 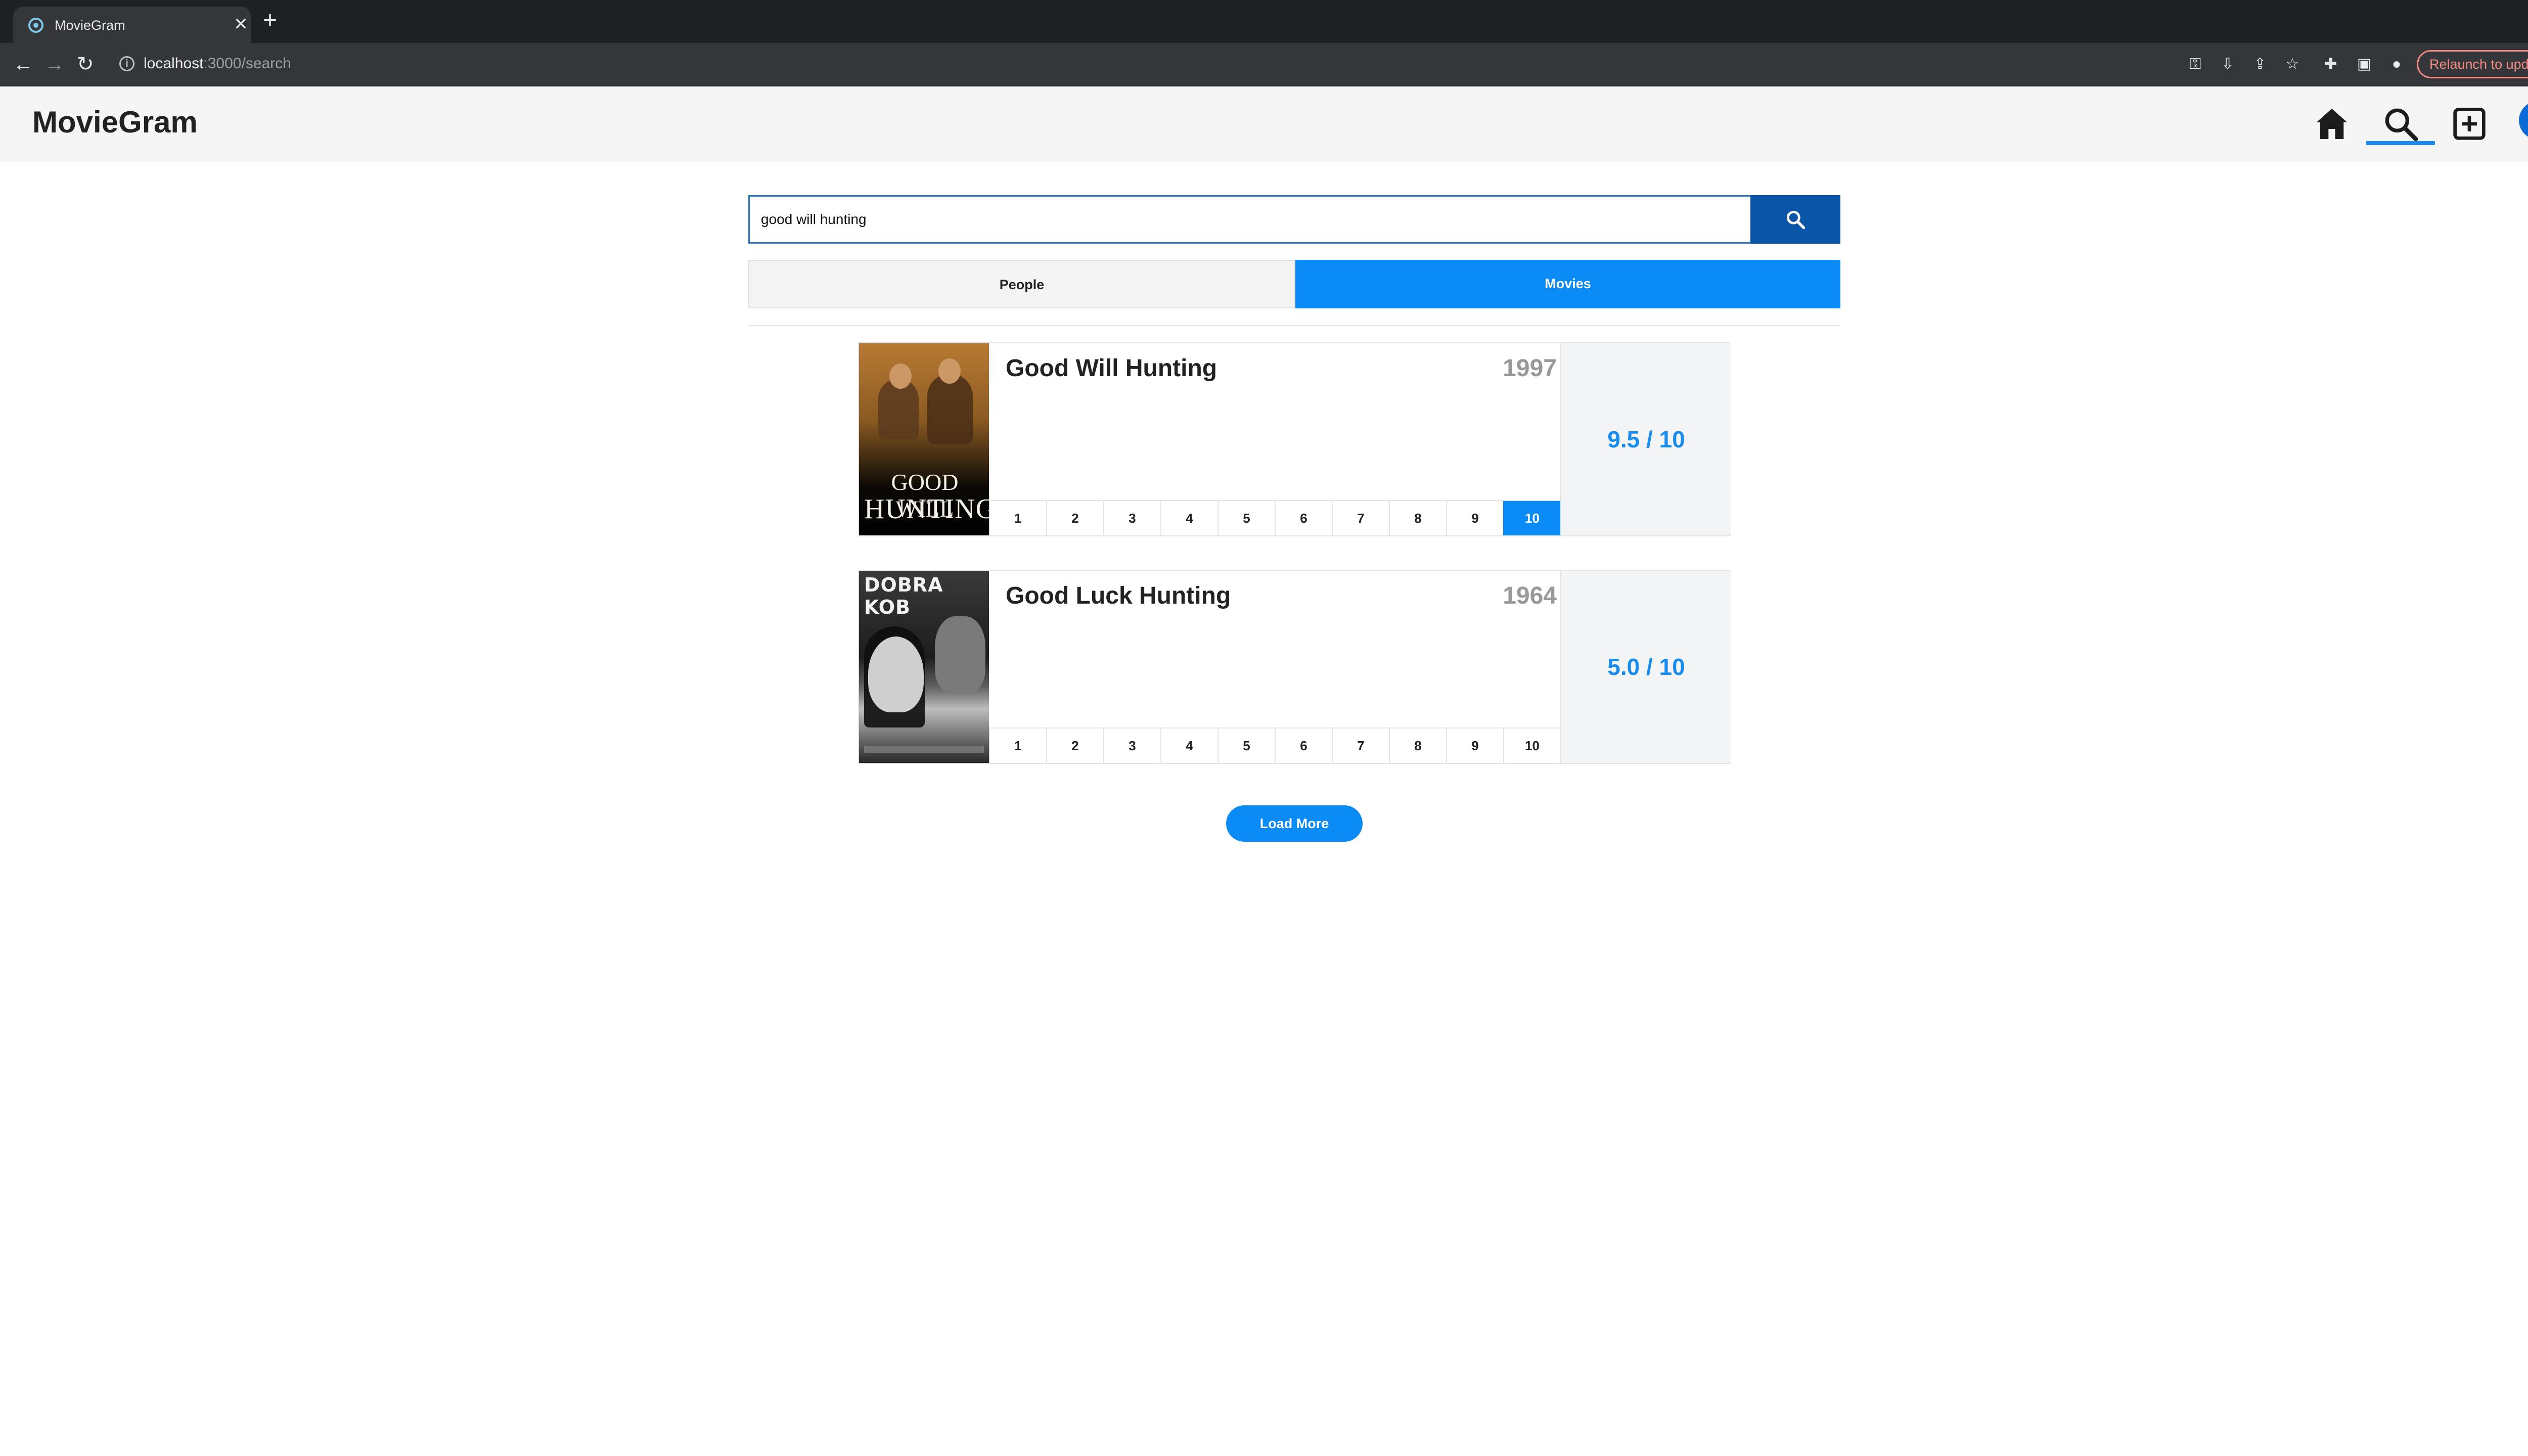 I want to click on install-icon: ⇩, so click(x=2228, y=64).